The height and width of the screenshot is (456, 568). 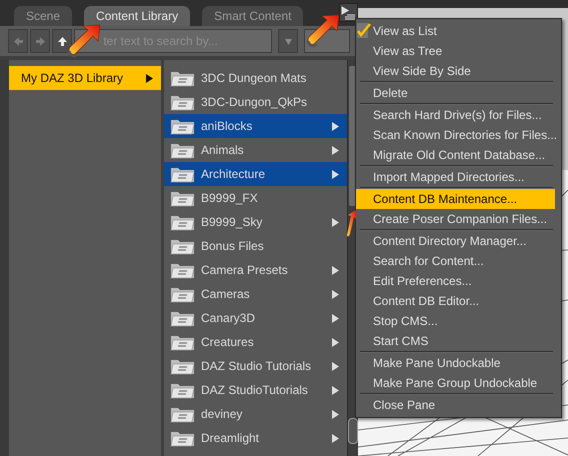 What do you see at coordinates (353, 431) in the screenshot?
I see `scroll-knob` at bounding box center [353, 431].